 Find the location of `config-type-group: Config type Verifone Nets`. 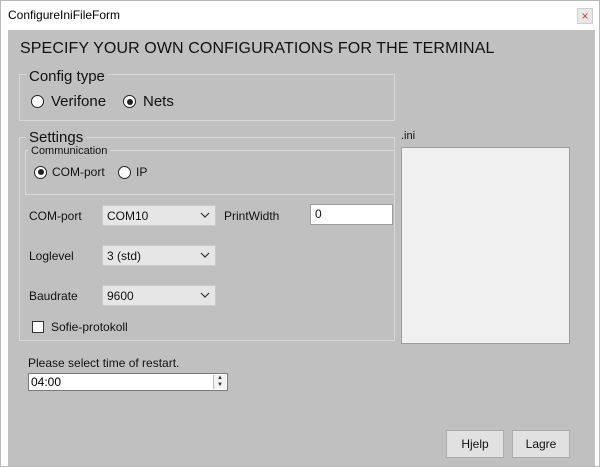

config-type-group: Config type Verifone Nets is located at coordinates (207, 94).